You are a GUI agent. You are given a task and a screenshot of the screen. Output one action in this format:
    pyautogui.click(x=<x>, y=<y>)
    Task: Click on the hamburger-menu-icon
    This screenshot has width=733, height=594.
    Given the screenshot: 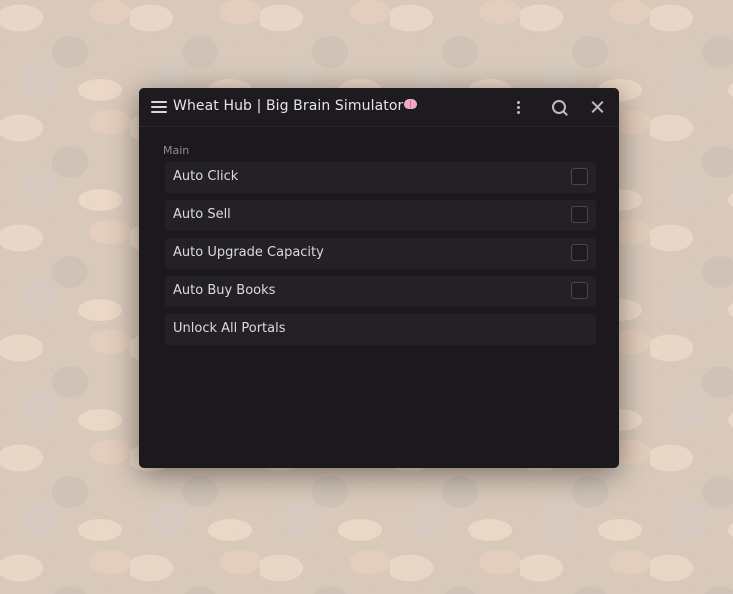 What is the action you would take?
    pyautogui.click(x=159, y=107)
    